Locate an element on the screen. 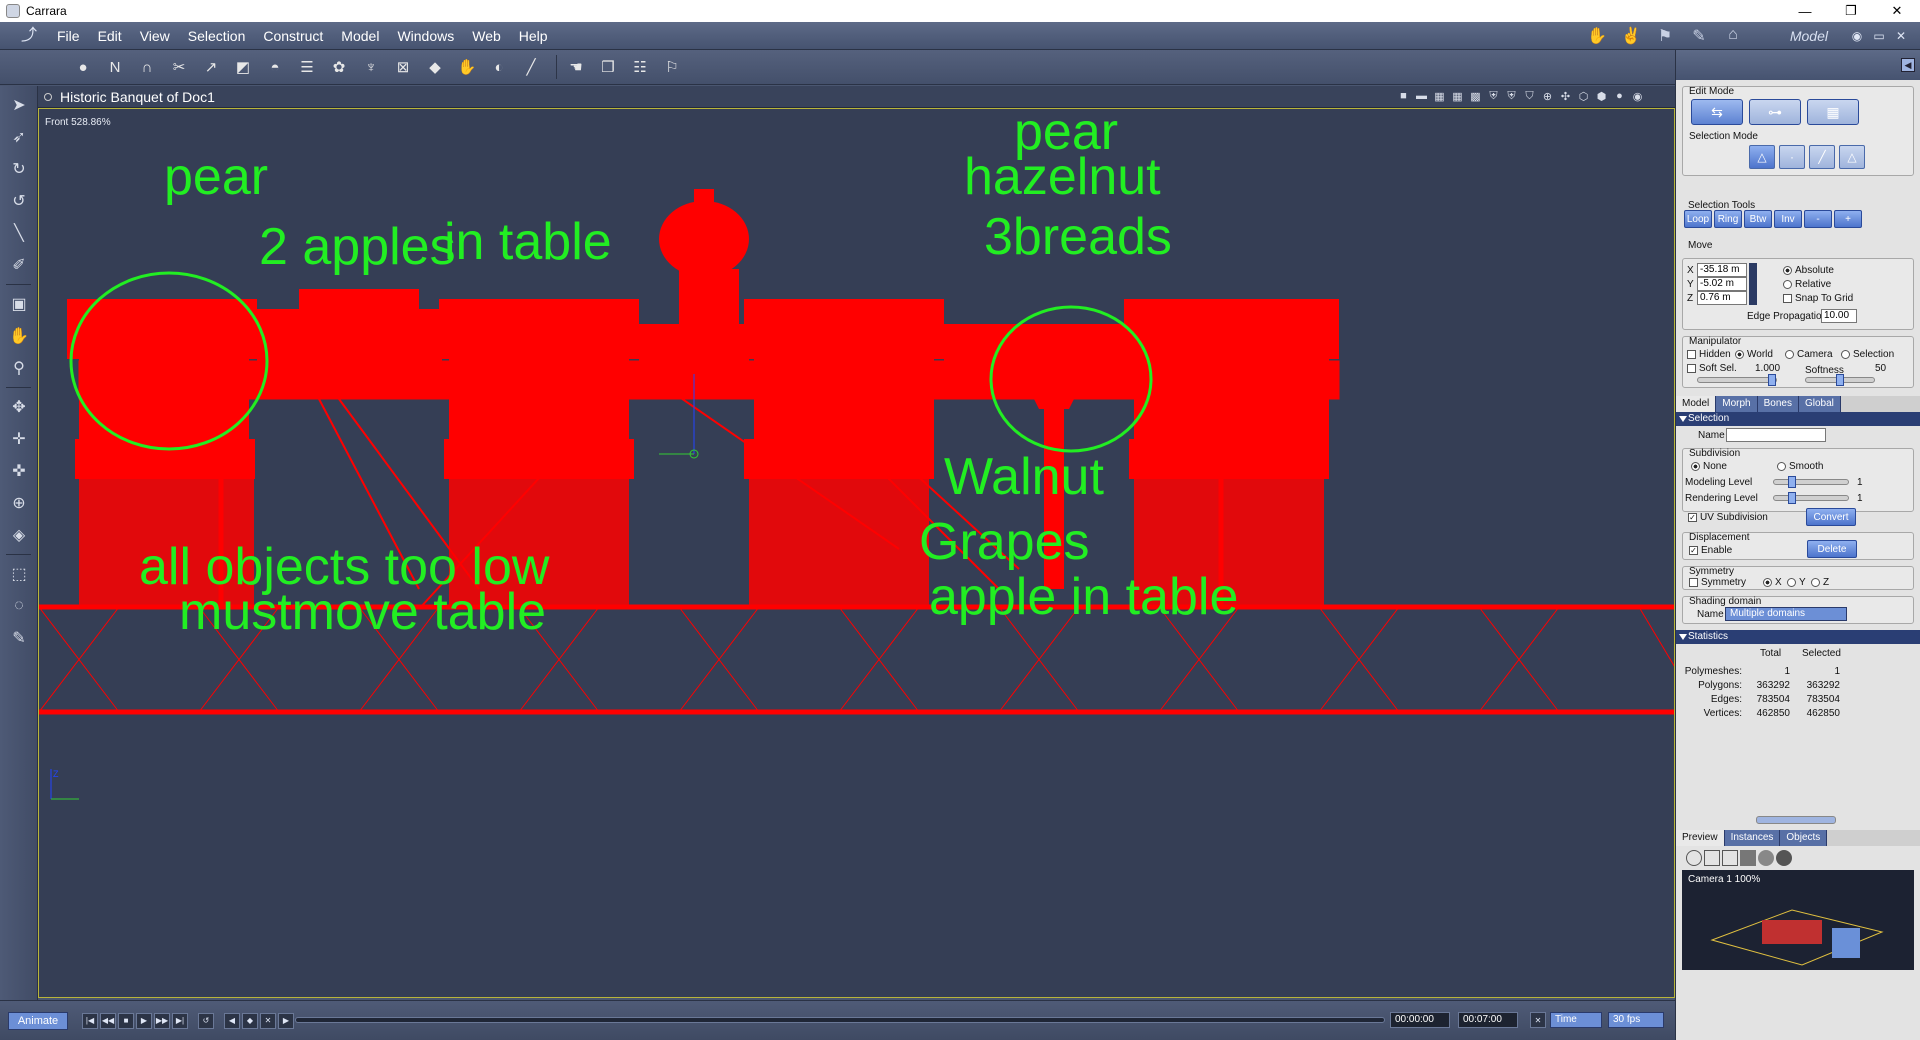 This screenshot has height=1040, width=1920. lathe-icon: ☰ is located at coordinates (307, 67).